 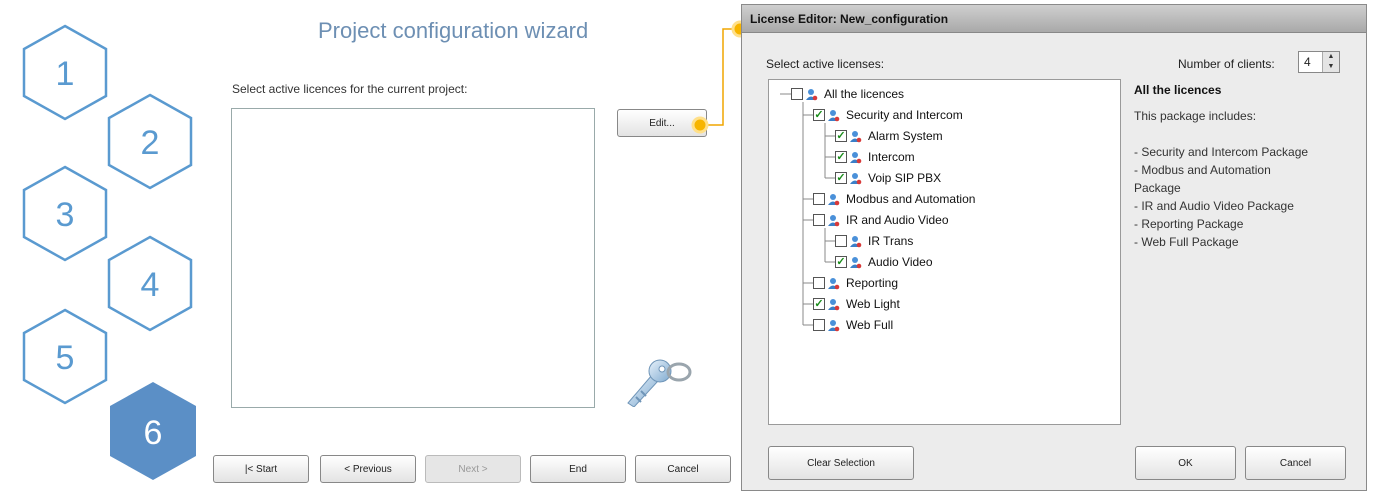 I want to click on tree-node-label: Voip SIP PBX, so click(x=905, y=178).